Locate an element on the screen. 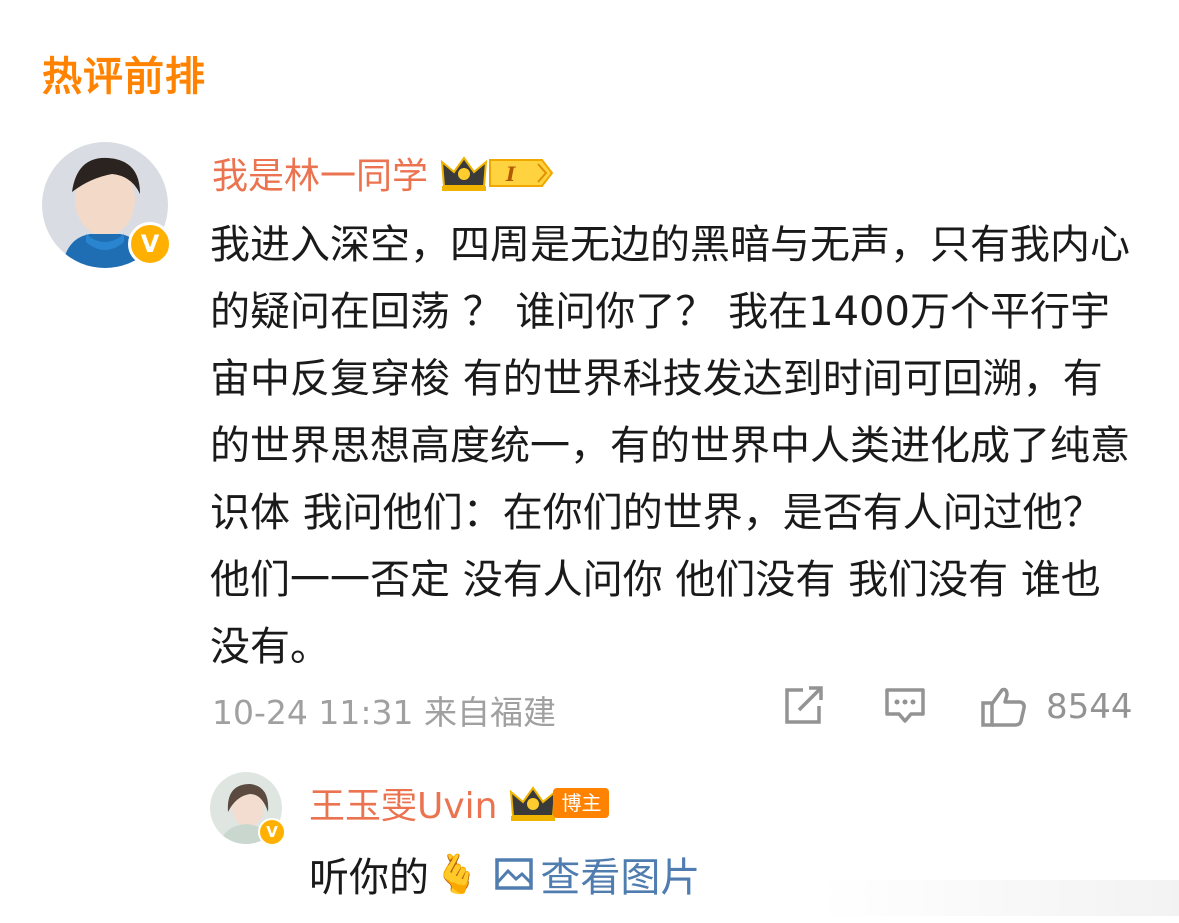  view-image-label: 查看图片 is located at coordinates (620, 878).